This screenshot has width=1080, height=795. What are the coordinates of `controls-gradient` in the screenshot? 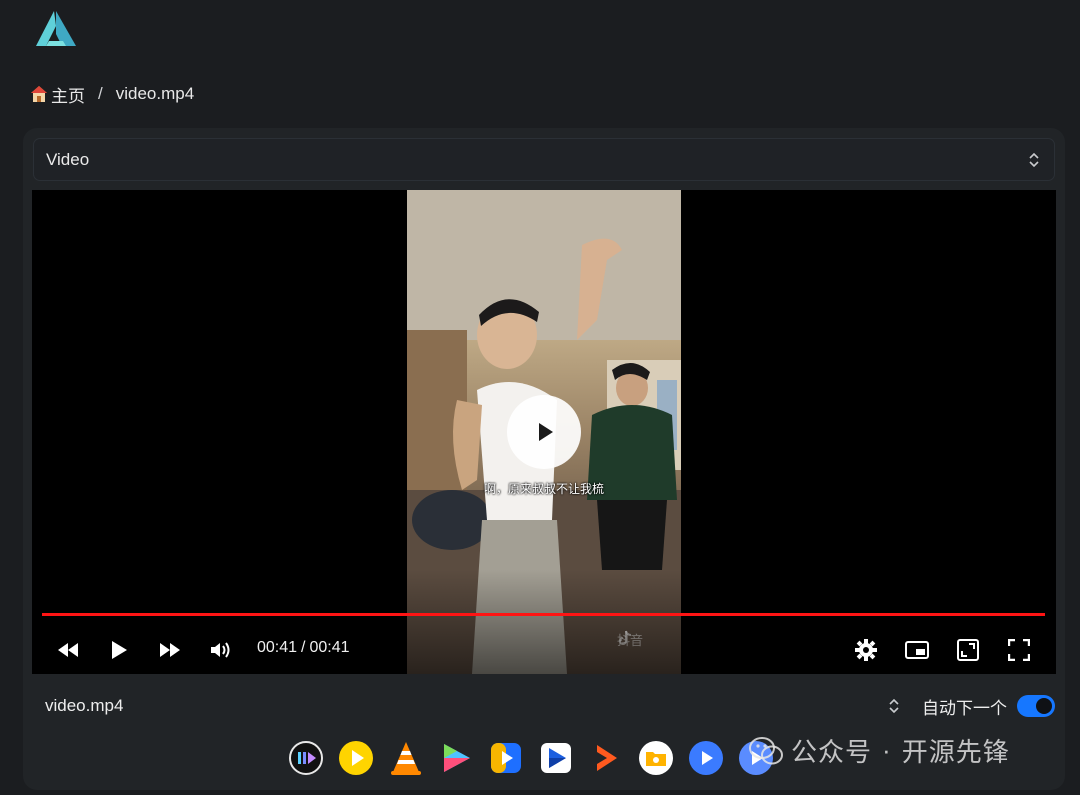 It's located at (544, 622).